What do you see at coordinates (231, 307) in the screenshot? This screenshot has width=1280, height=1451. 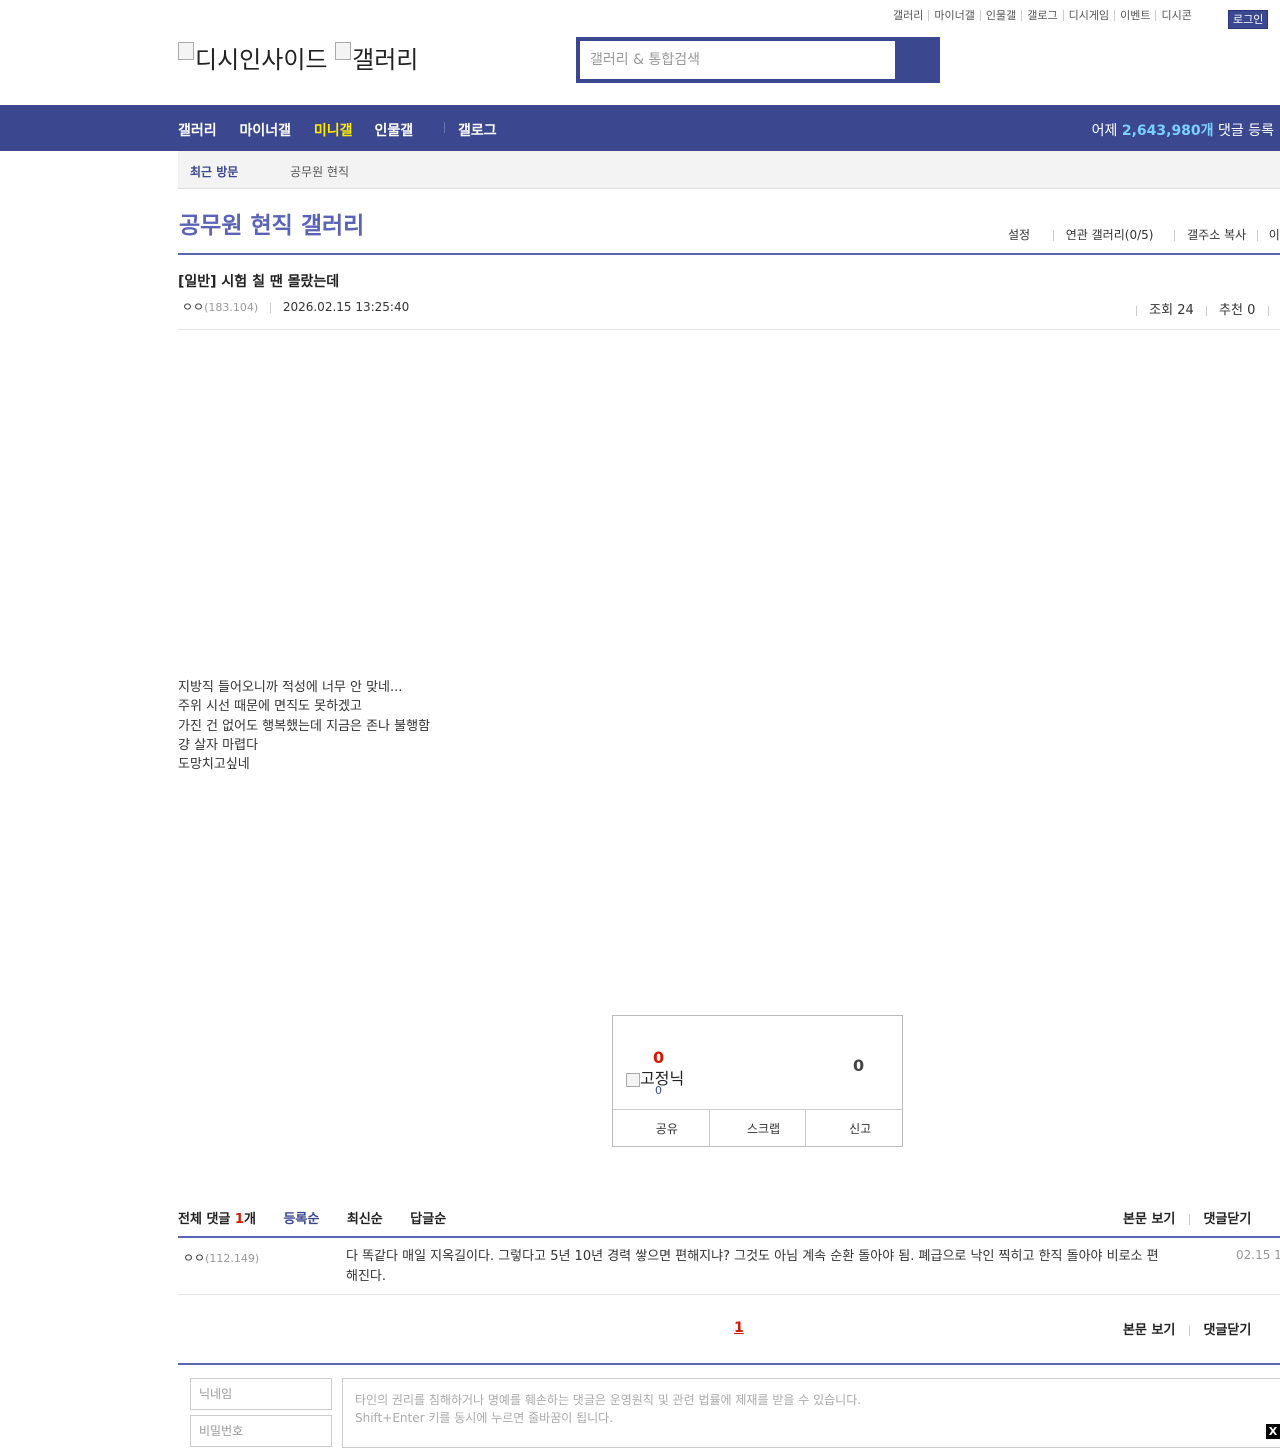 I see `post-writer-ip: (183.104)` at bounding box center [231, 307].